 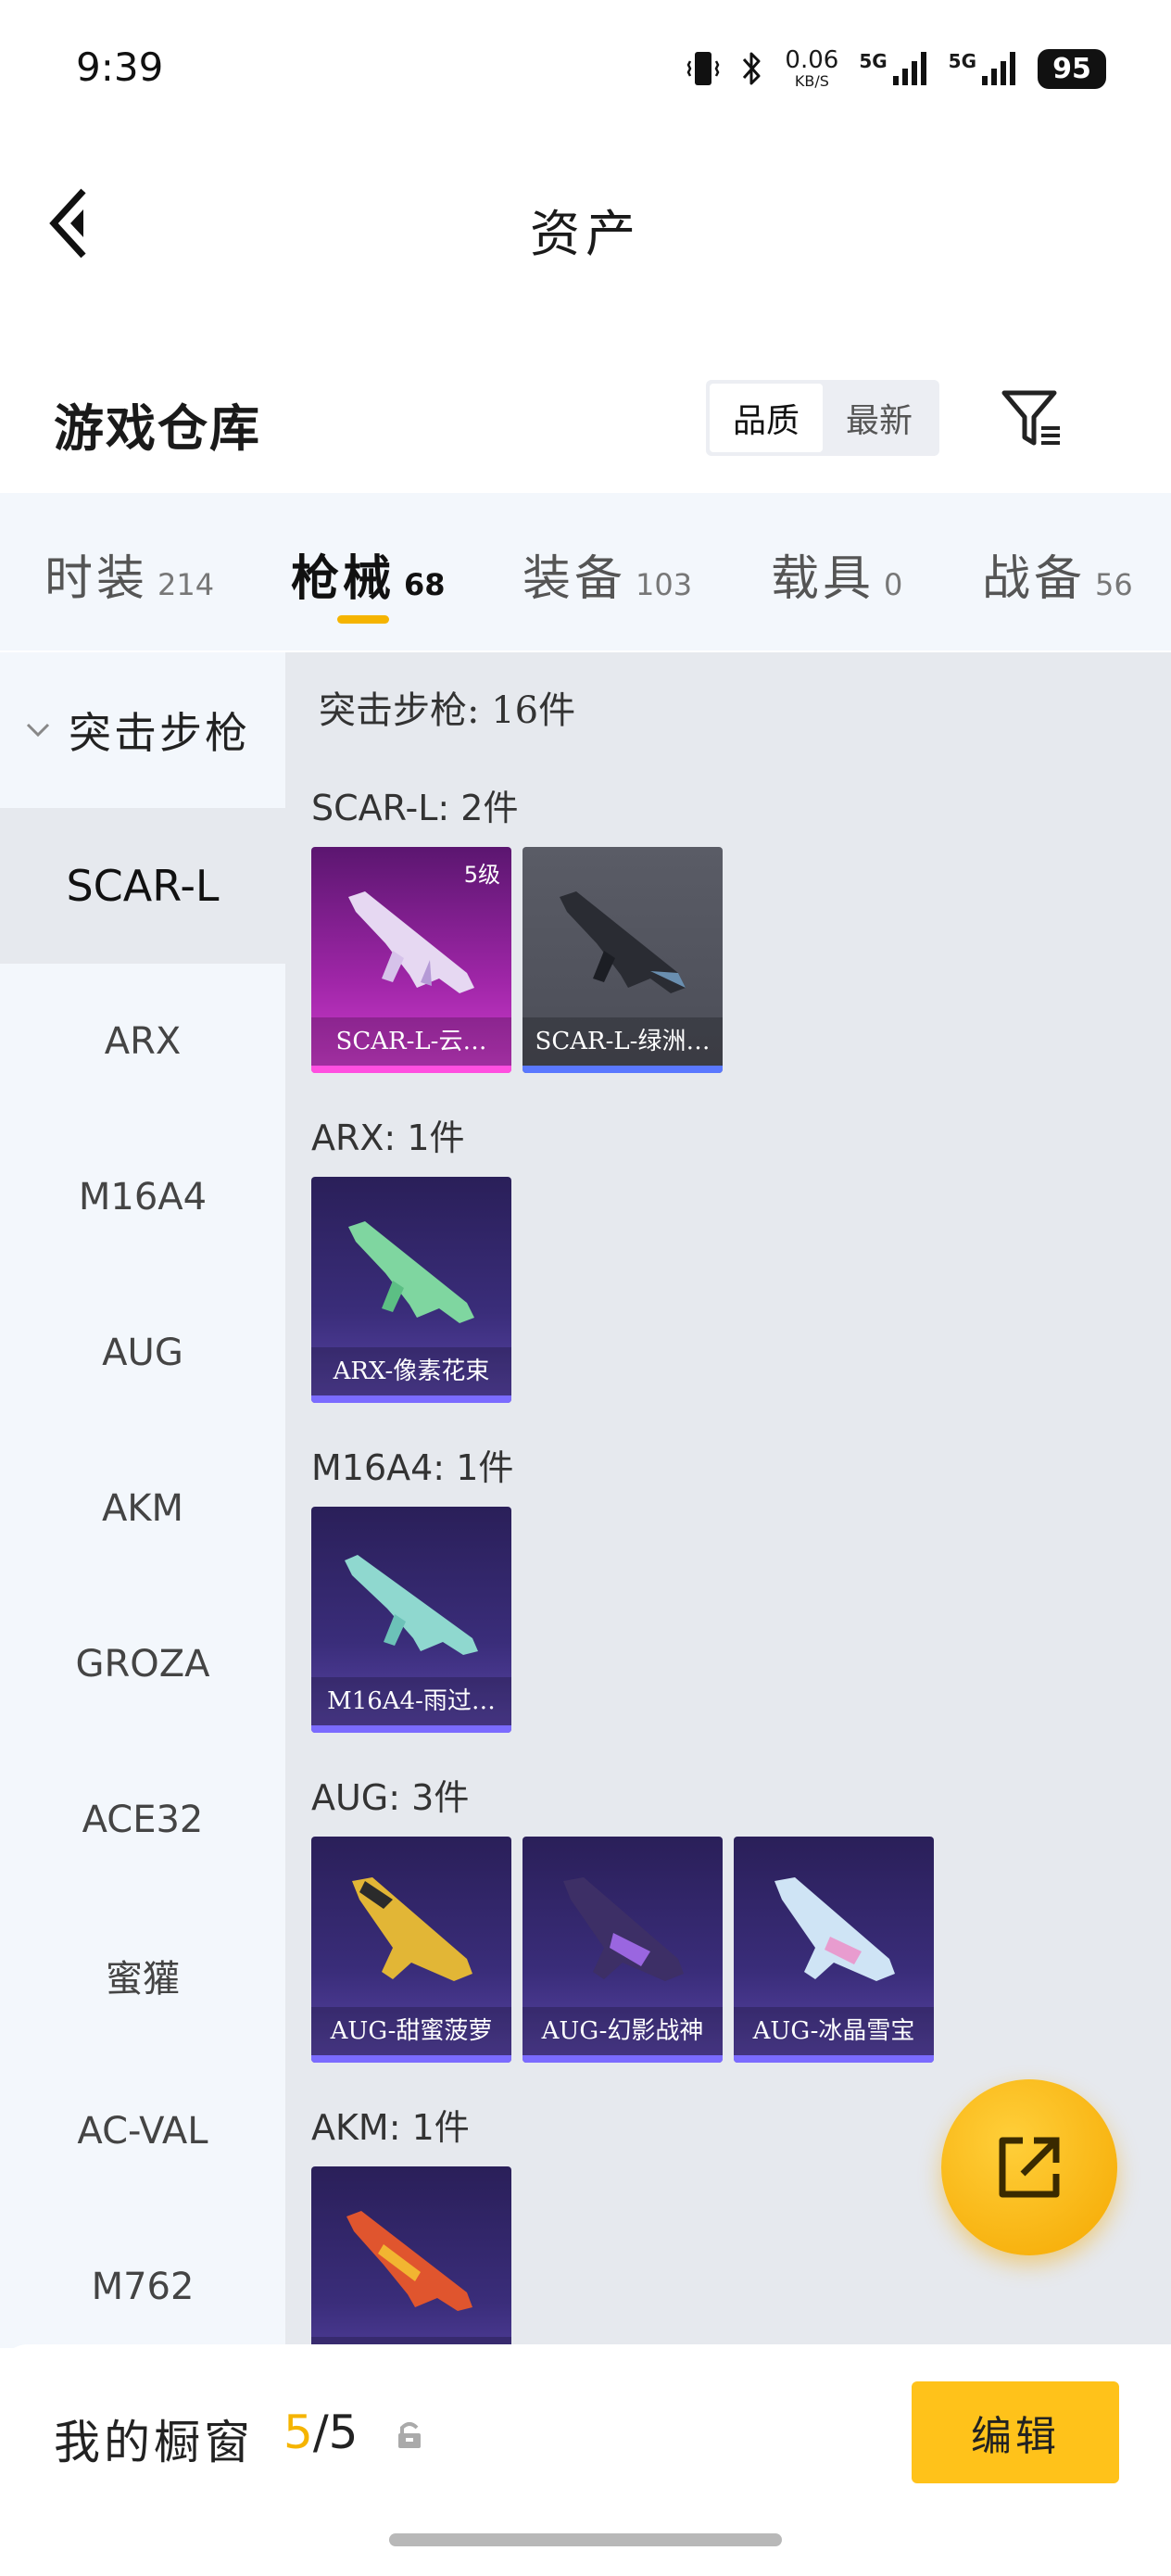 What do you see at coordinates (1016, 2432) in the screenshot?
I see `edit-button: 编辑` at bounding box center [1016, 2432].